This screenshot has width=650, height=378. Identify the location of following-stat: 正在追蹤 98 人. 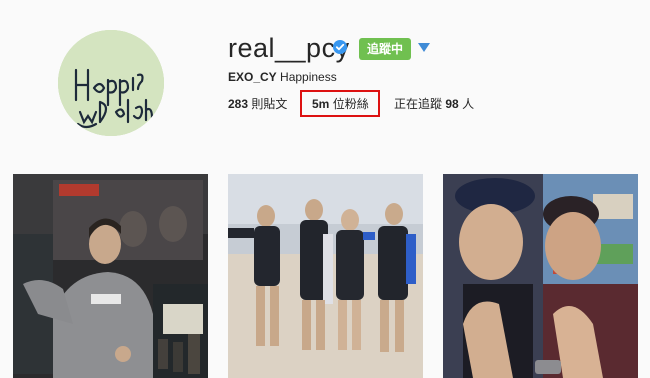
(434, 103).